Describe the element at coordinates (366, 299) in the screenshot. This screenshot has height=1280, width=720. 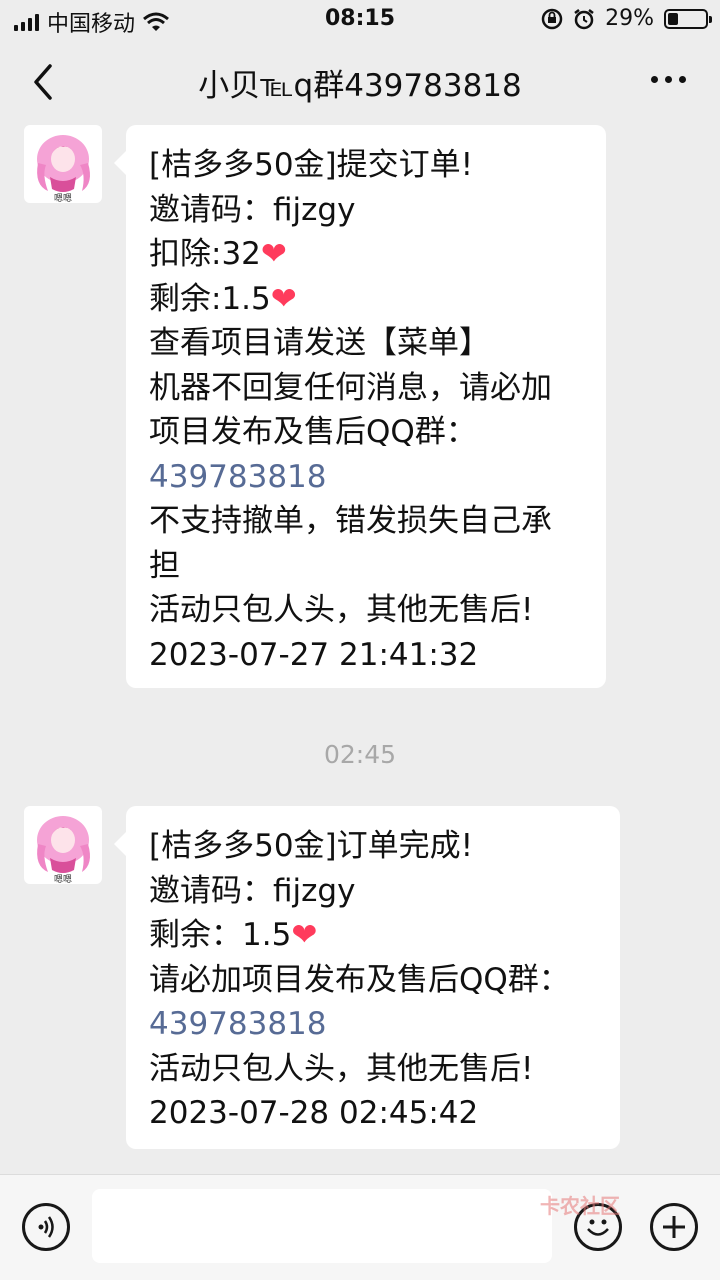
I see `message-line: 剩余:1.5❤` at that location.